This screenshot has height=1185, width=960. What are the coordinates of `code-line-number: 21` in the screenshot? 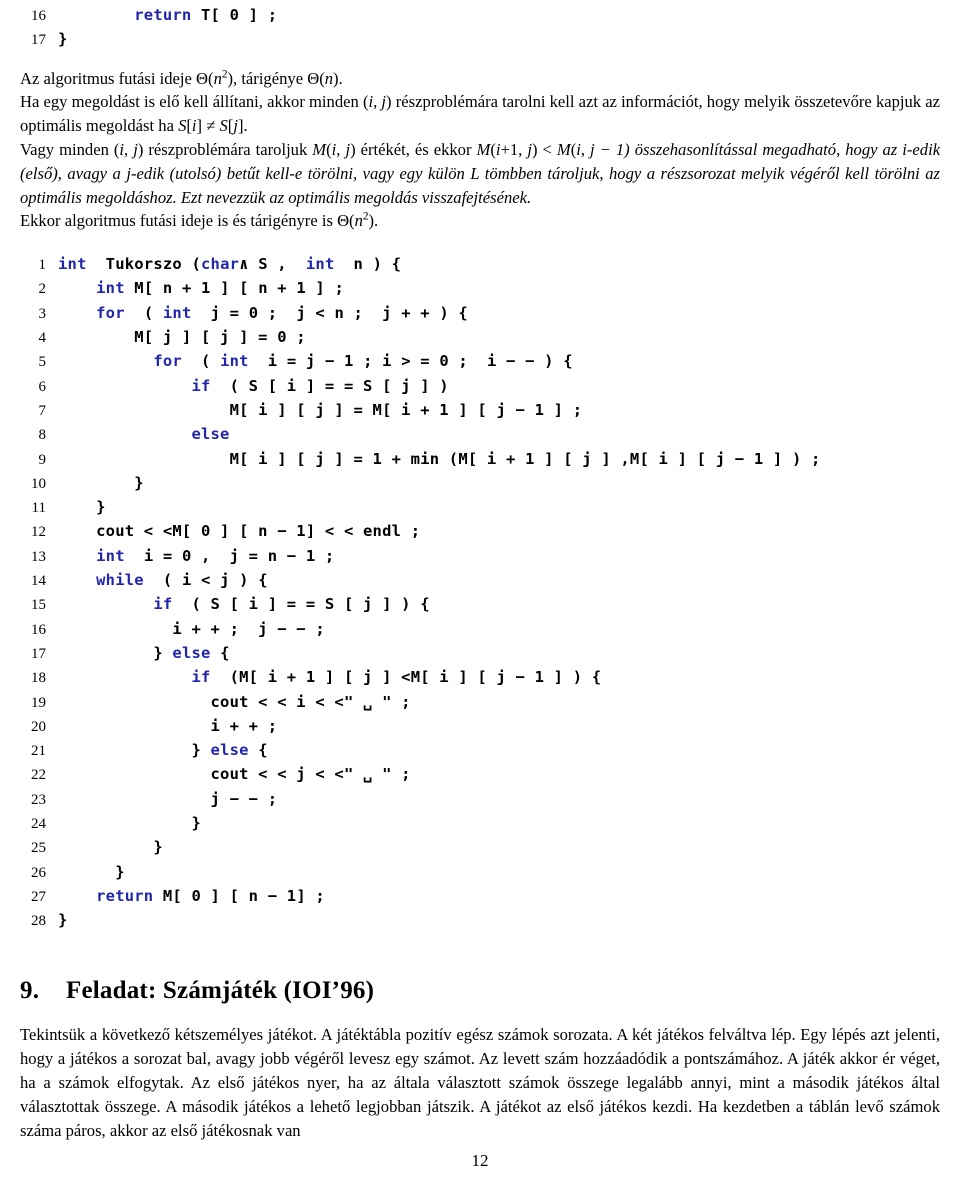 It's located at (38, 751).